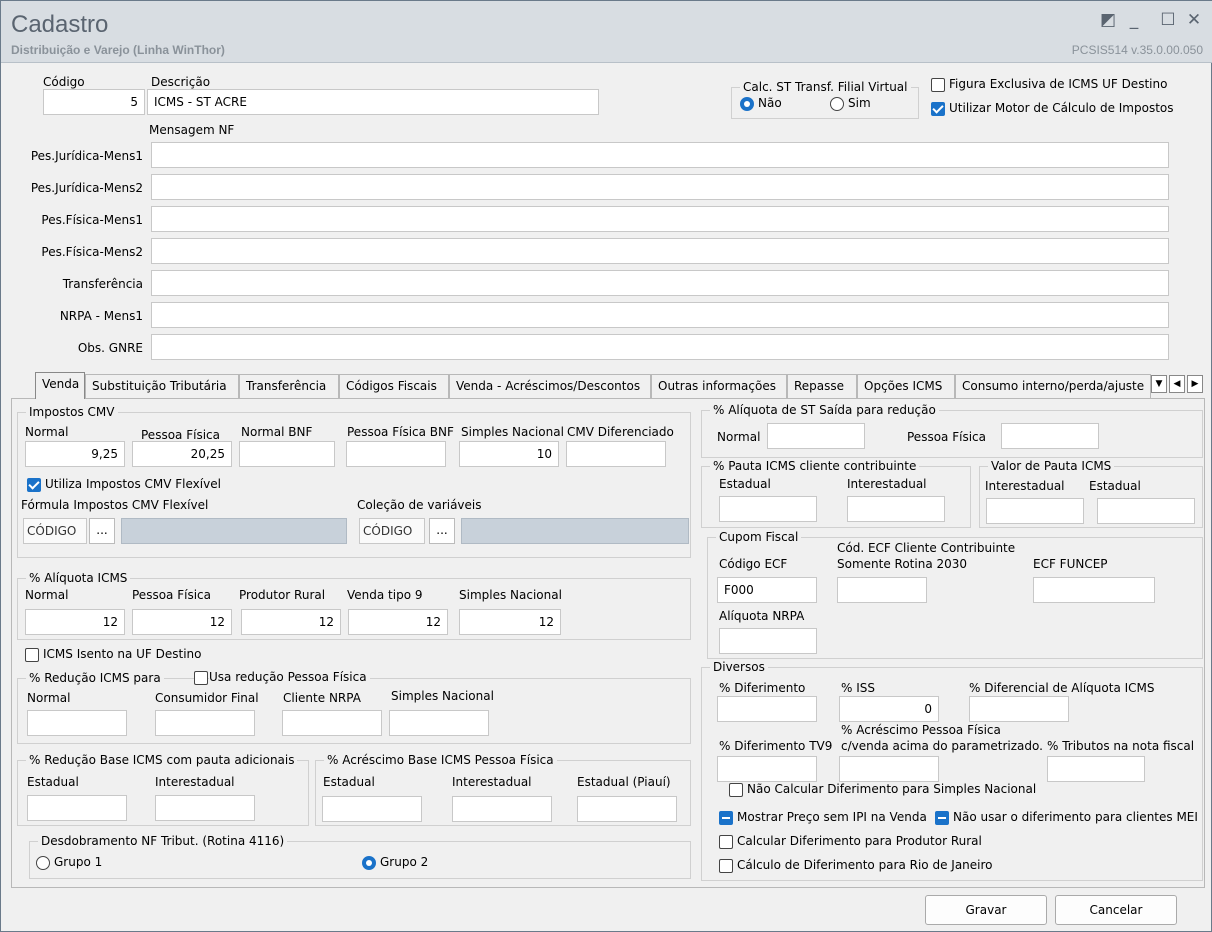 Image resolution: width=1212 pixels, height=932 pixels. What do you see at coordinates (43, 863) in the screenshot?
I see `grupo1-radio` at bounding box center [43, 863].